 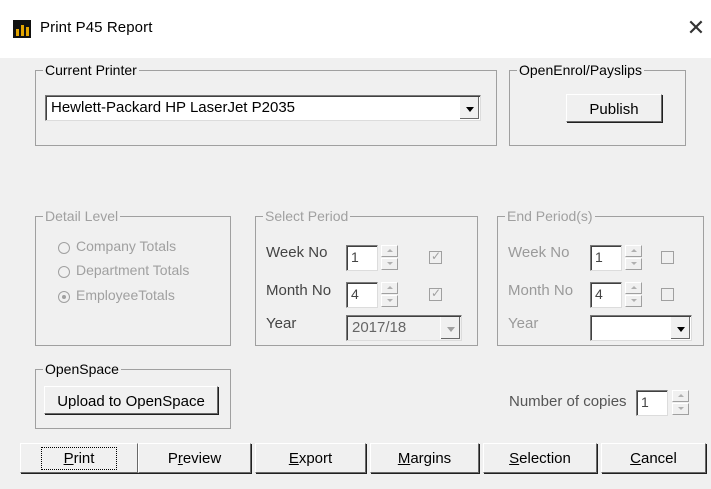 I want to click on print-button: Print, so click(x=79, y=458).